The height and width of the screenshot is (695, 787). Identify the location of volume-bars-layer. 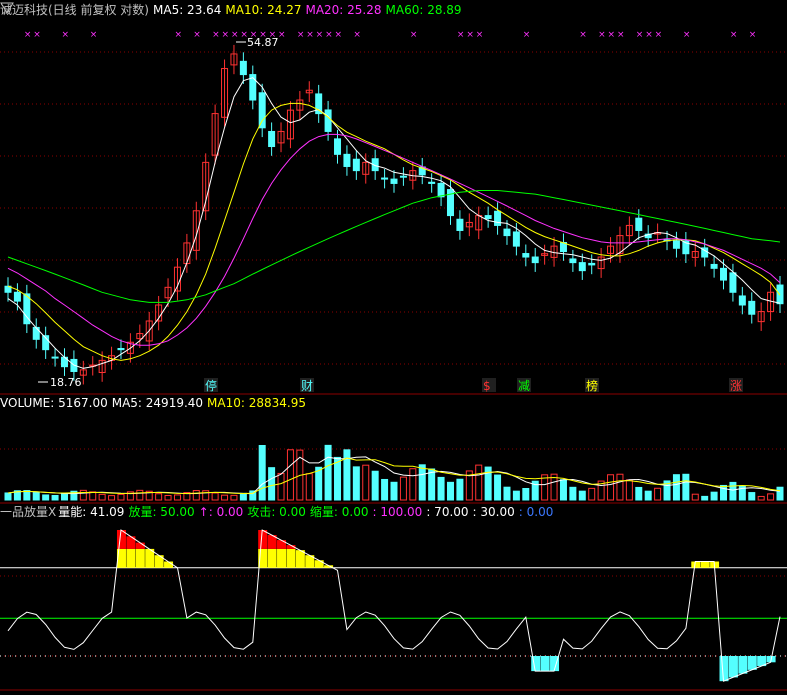
(394, 472).